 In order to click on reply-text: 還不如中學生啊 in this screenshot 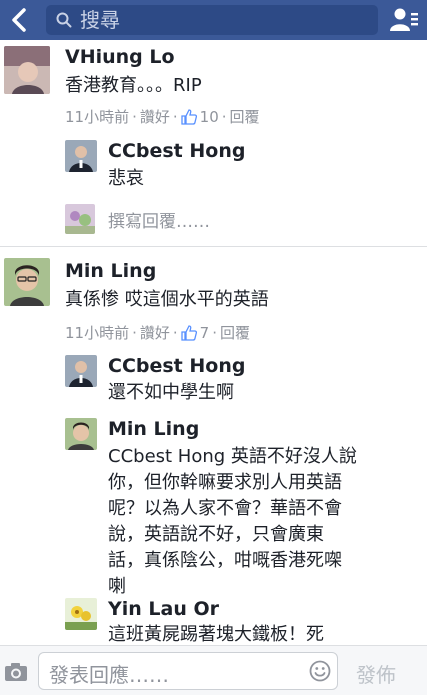, I will do `click(171, 392)`.